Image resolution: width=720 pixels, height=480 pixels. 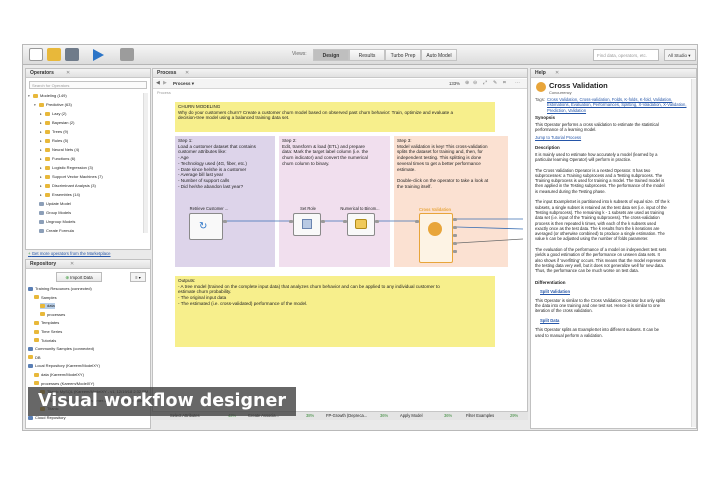 I want to click on operator-tree-item: ▾ Predictive (63), so click(x=53, y=105).